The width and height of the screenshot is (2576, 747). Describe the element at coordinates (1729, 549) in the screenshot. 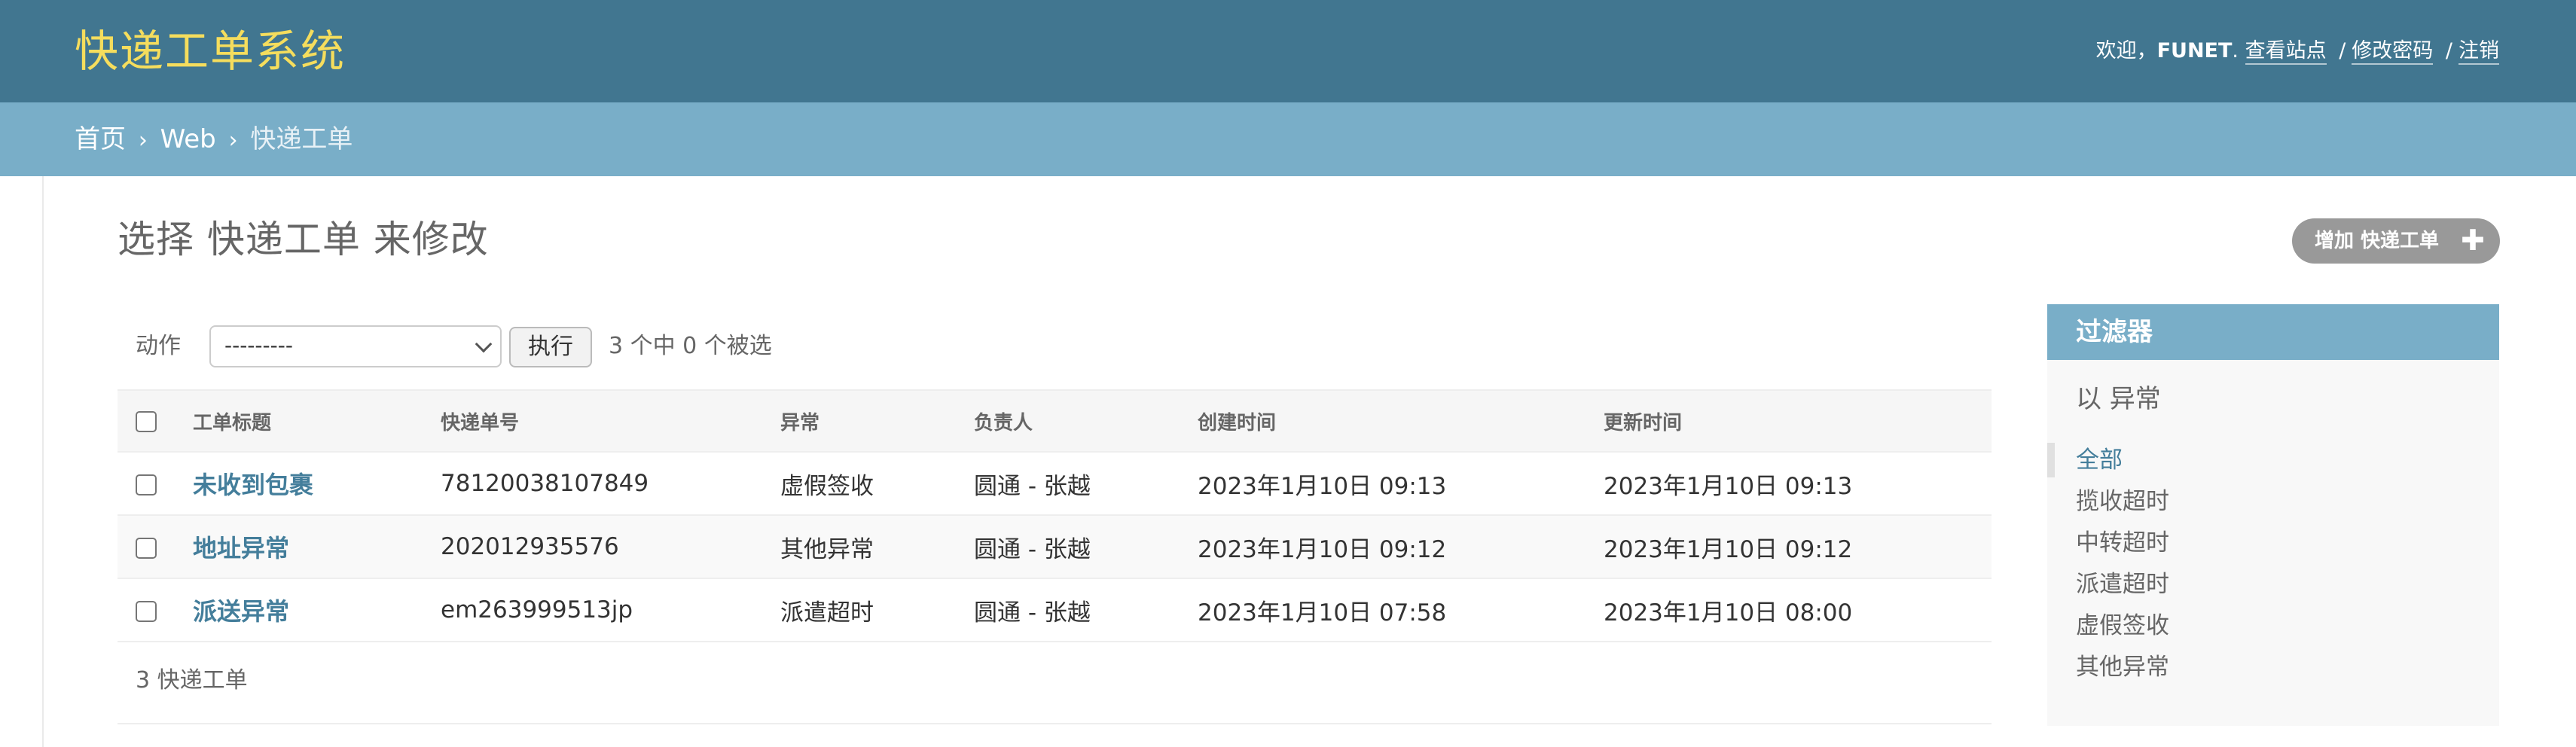

I see `updated-cell: 2023年1月10日 09:12` at that location.